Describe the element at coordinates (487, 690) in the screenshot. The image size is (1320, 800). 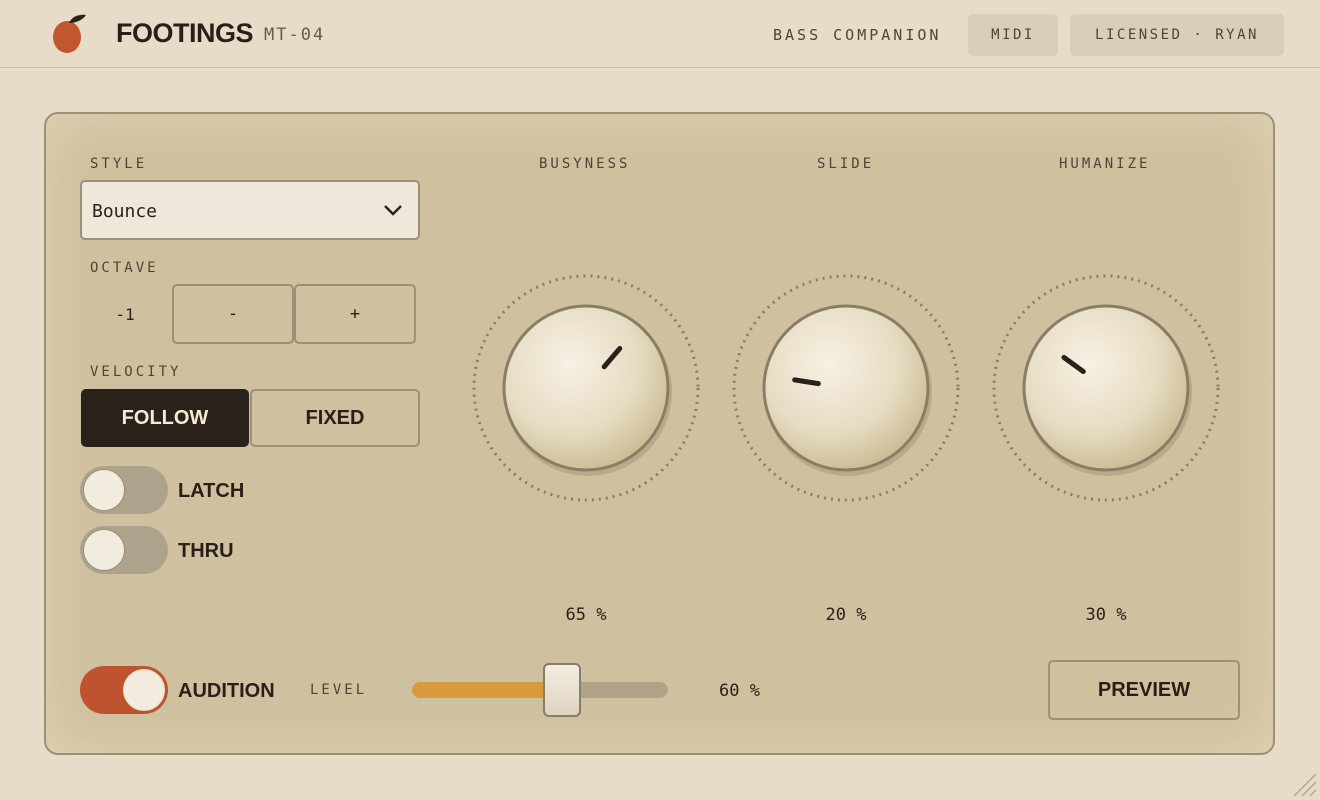
I see `level-slider-fill` at that location.